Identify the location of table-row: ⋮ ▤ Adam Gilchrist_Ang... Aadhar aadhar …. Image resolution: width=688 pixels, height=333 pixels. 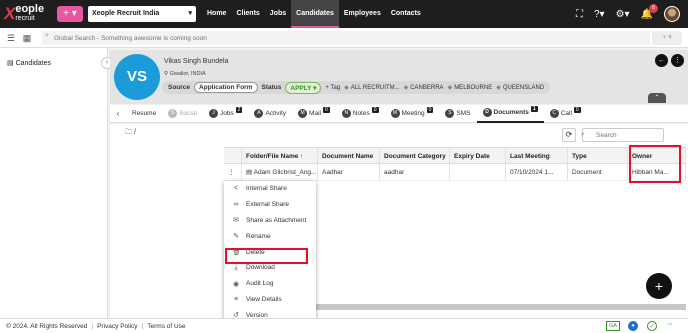
(455, 172).